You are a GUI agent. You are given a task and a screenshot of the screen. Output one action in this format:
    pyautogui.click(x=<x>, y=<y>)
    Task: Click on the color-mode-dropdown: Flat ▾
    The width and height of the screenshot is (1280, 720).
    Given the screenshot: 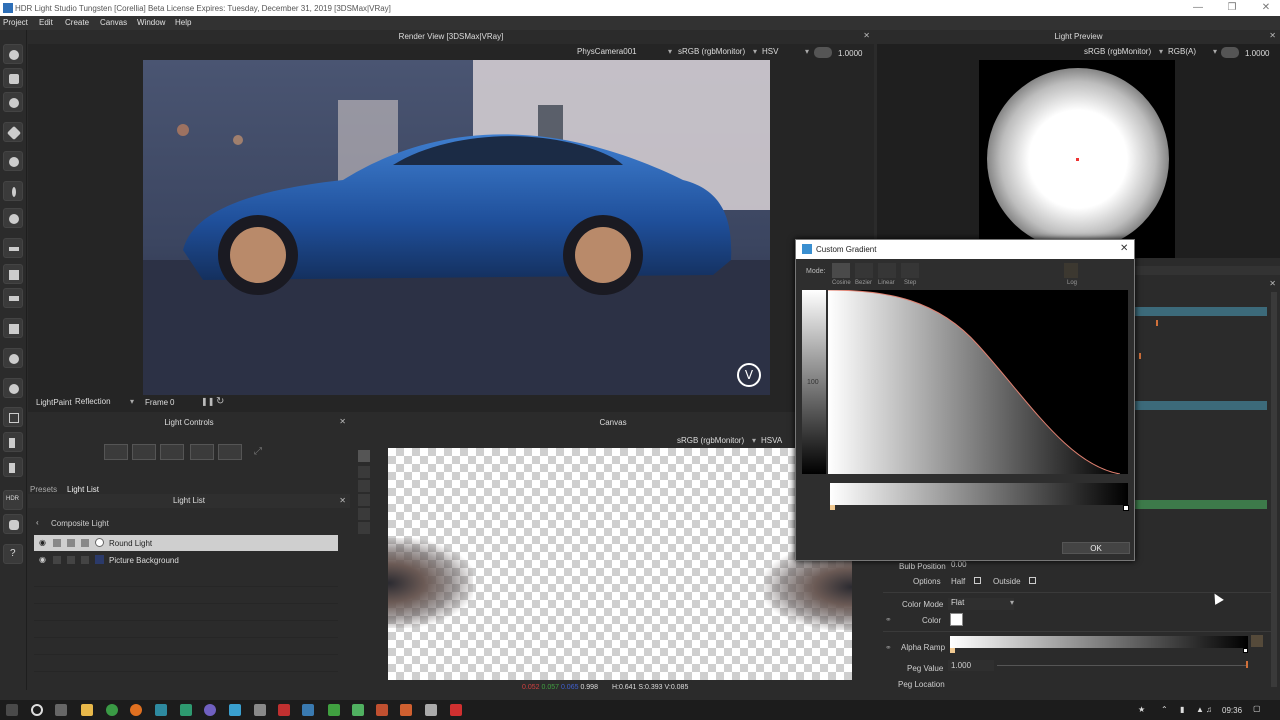 What is the action you would take?
    pyautogui.click(x=981, y=604)
    